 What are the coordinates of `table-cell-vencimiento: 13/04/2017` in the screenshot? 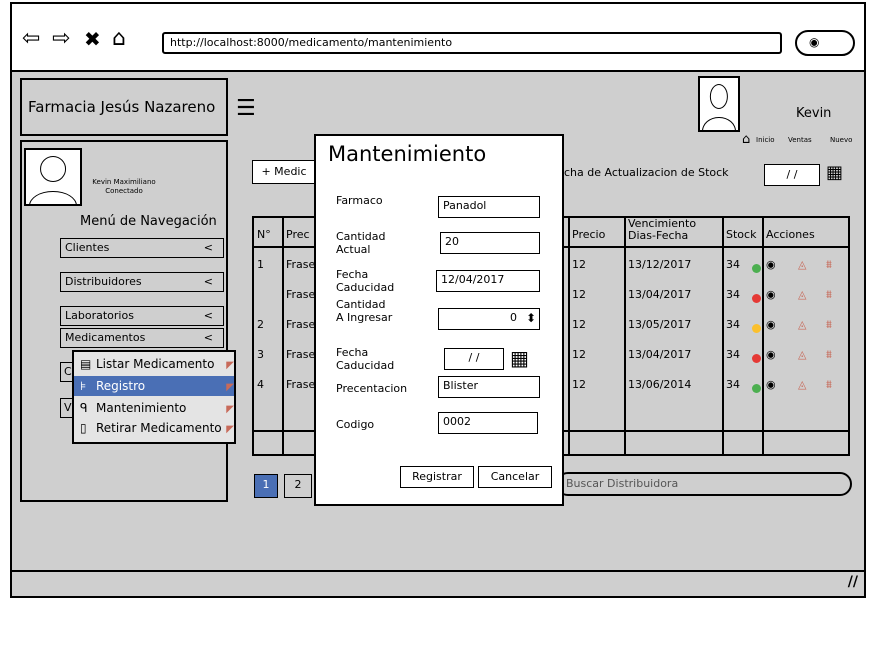 It's located at (660, 354).